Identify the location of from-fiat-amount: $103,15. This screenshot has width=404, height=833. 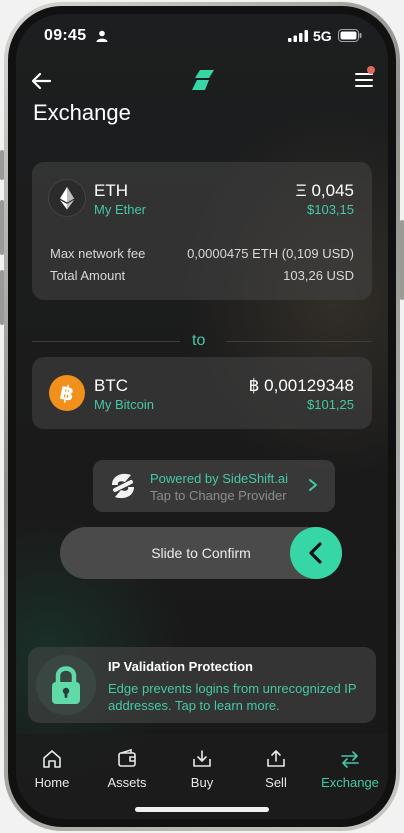
(330, 209).